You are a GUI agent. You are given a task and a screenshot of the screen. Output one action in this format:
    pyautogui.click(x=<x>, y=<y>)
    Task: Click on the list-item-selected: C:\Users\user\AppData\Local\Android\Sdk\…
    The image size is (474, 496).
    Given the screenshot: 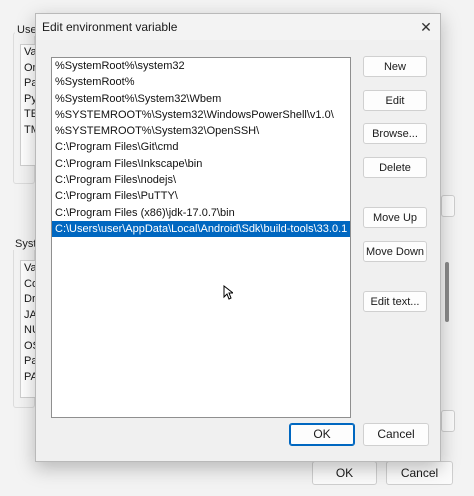 What is the action you would take?
    pyautogui.click(x=201, y=229)
    